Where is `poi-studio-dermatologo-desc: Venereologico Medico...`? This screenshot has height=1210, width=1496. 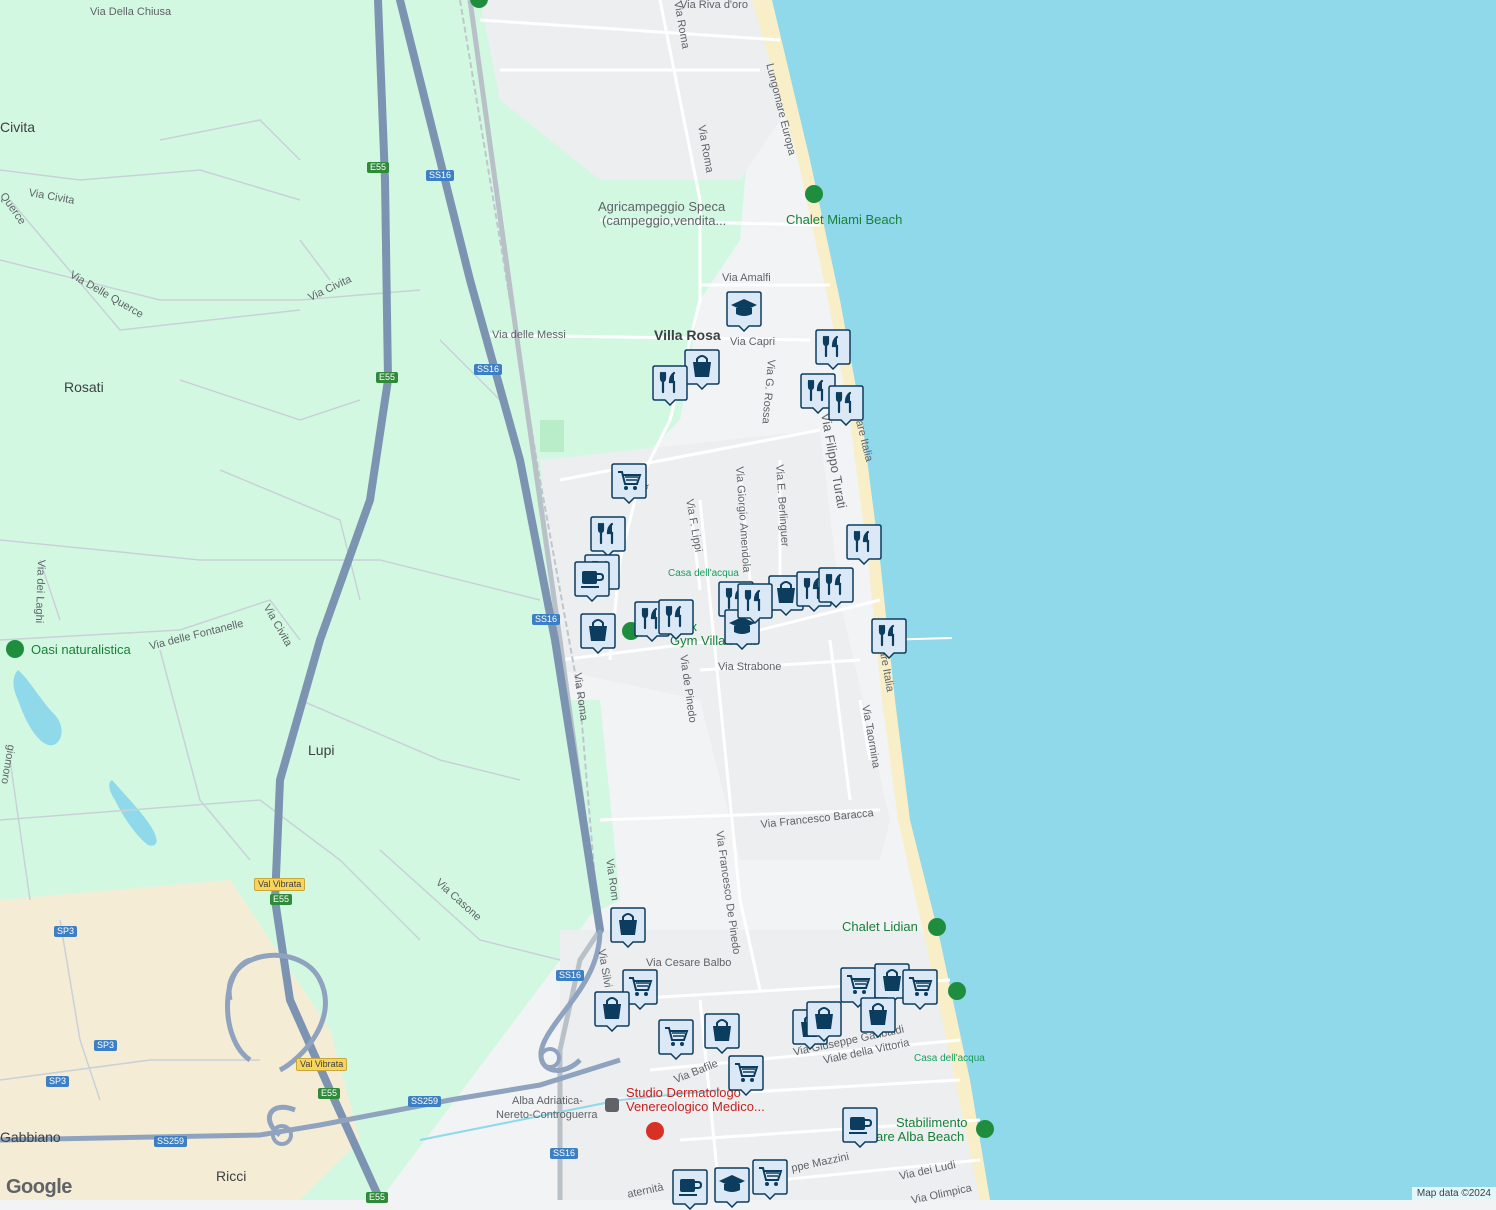 poi-studio-dermatologo-desc: Venereologico Medico... is located at coordinates (695, 1107).